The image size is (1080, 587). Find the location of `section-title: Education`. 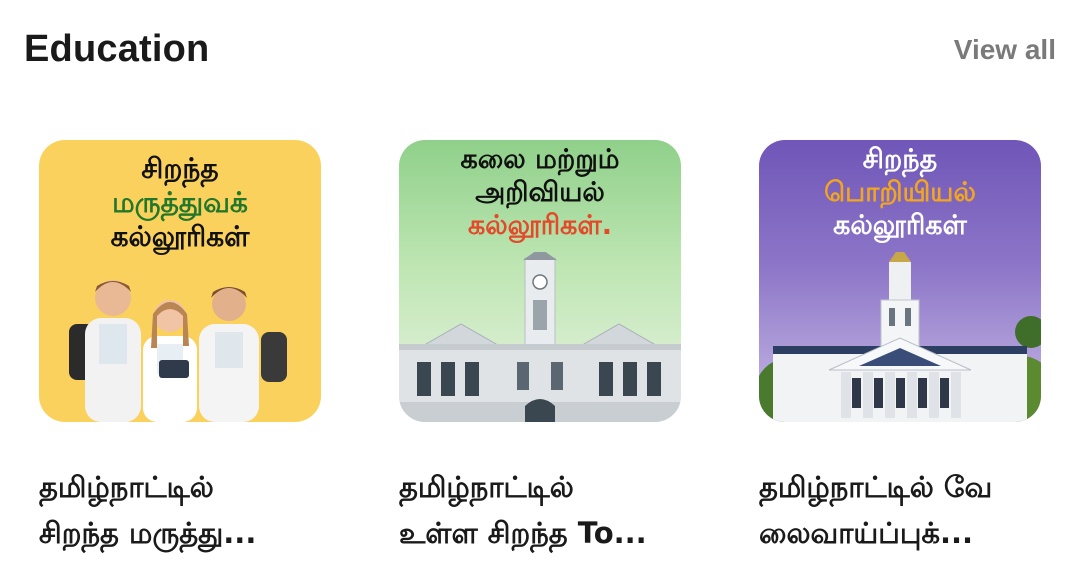

section-title: Education is located at coordinates (117, 49).